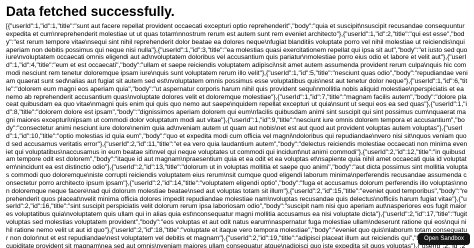 The image size is (474, 248). Describe the element at coordinates (443, 239) in the screenshot. I see `open-sandbox-button: Open Sandbox` at that location.